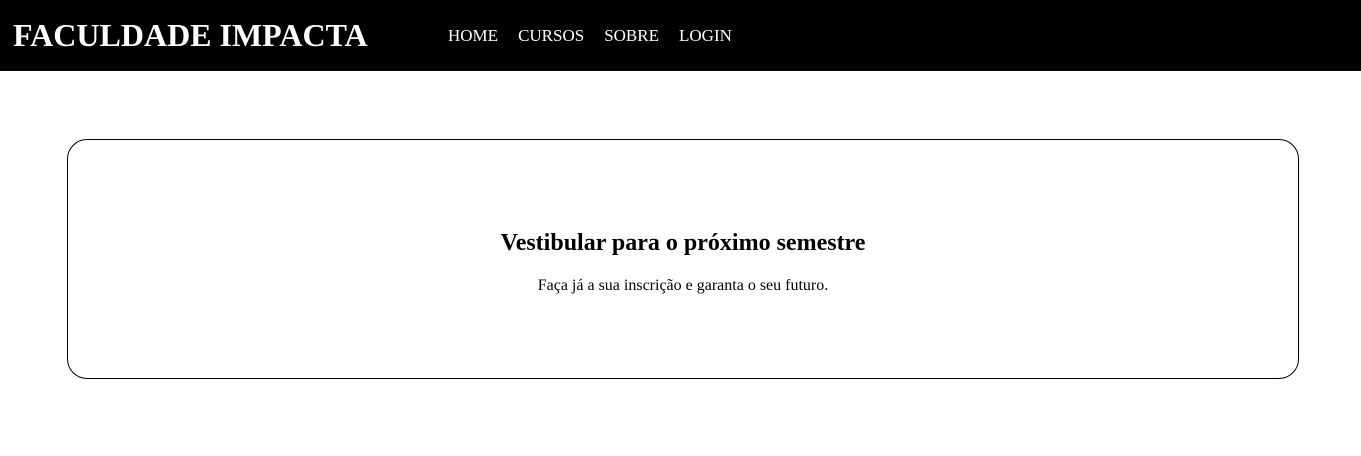 Image resolution: width=1361 pixels, height=456 pixels. I want to click on banner-title: Vestibular para o próximo semestre, so click(683, 243).